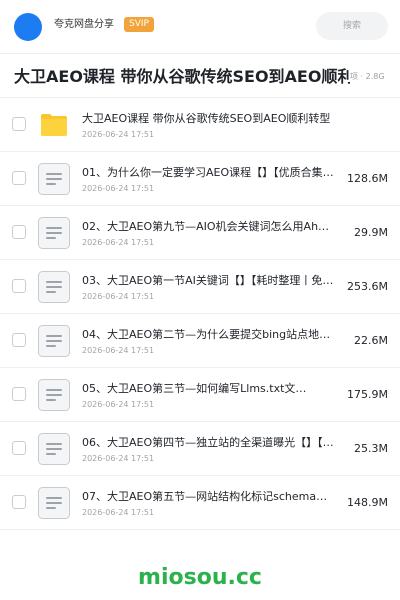  What do you see at coordinates (367, 502) in the screenshot?
I see `file-size: 148.9M` at bounding box center [367, 502].